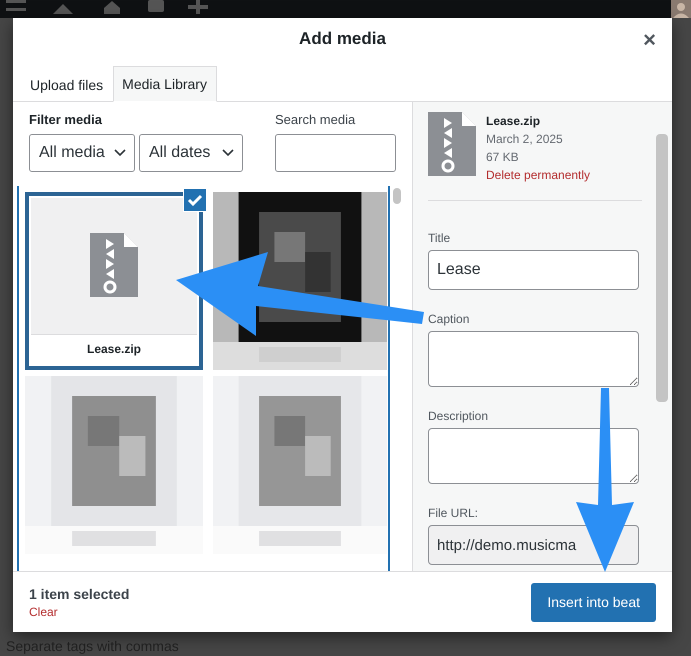  I want to click on insert-button: Insert into beat, so click(593, 602).